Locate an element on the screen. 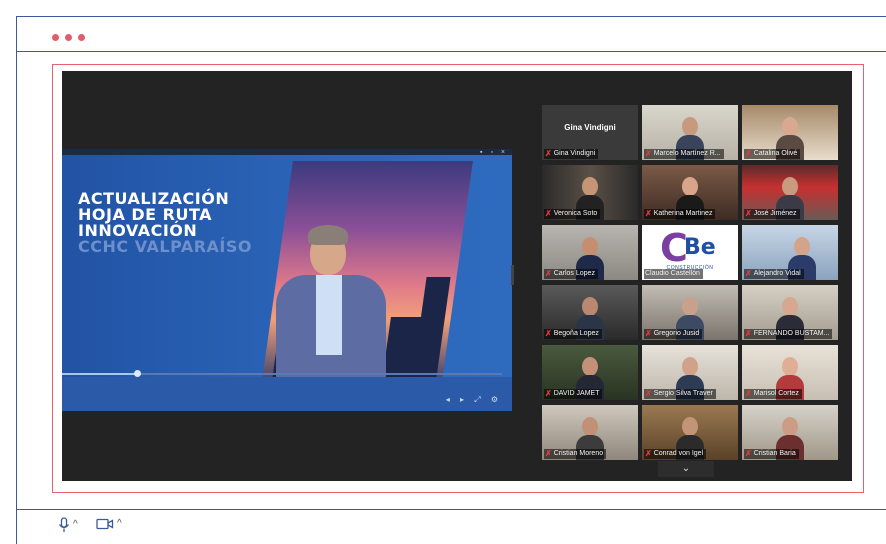  mic-options-caret: ^ is located at coordinates (75, 525).